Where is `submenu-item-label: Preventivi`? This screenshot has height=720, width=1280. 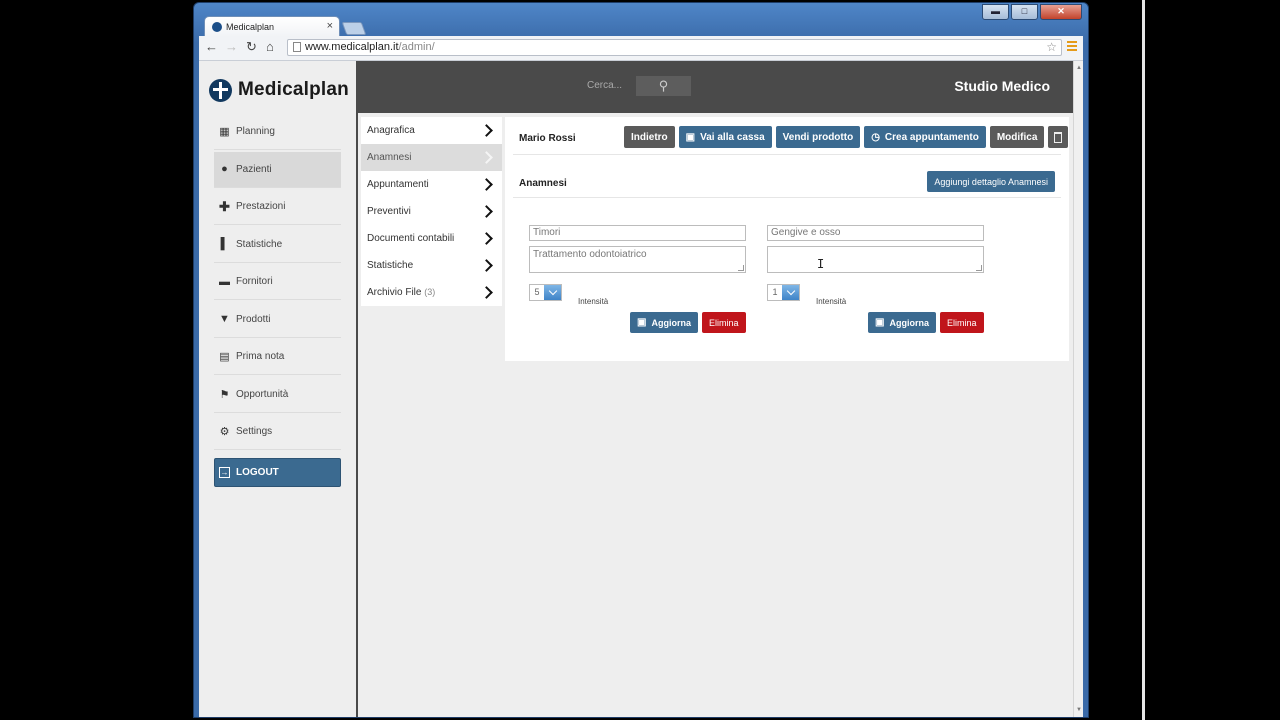
submenu-item-label: Preventivi is located at coordinates (389, 211).